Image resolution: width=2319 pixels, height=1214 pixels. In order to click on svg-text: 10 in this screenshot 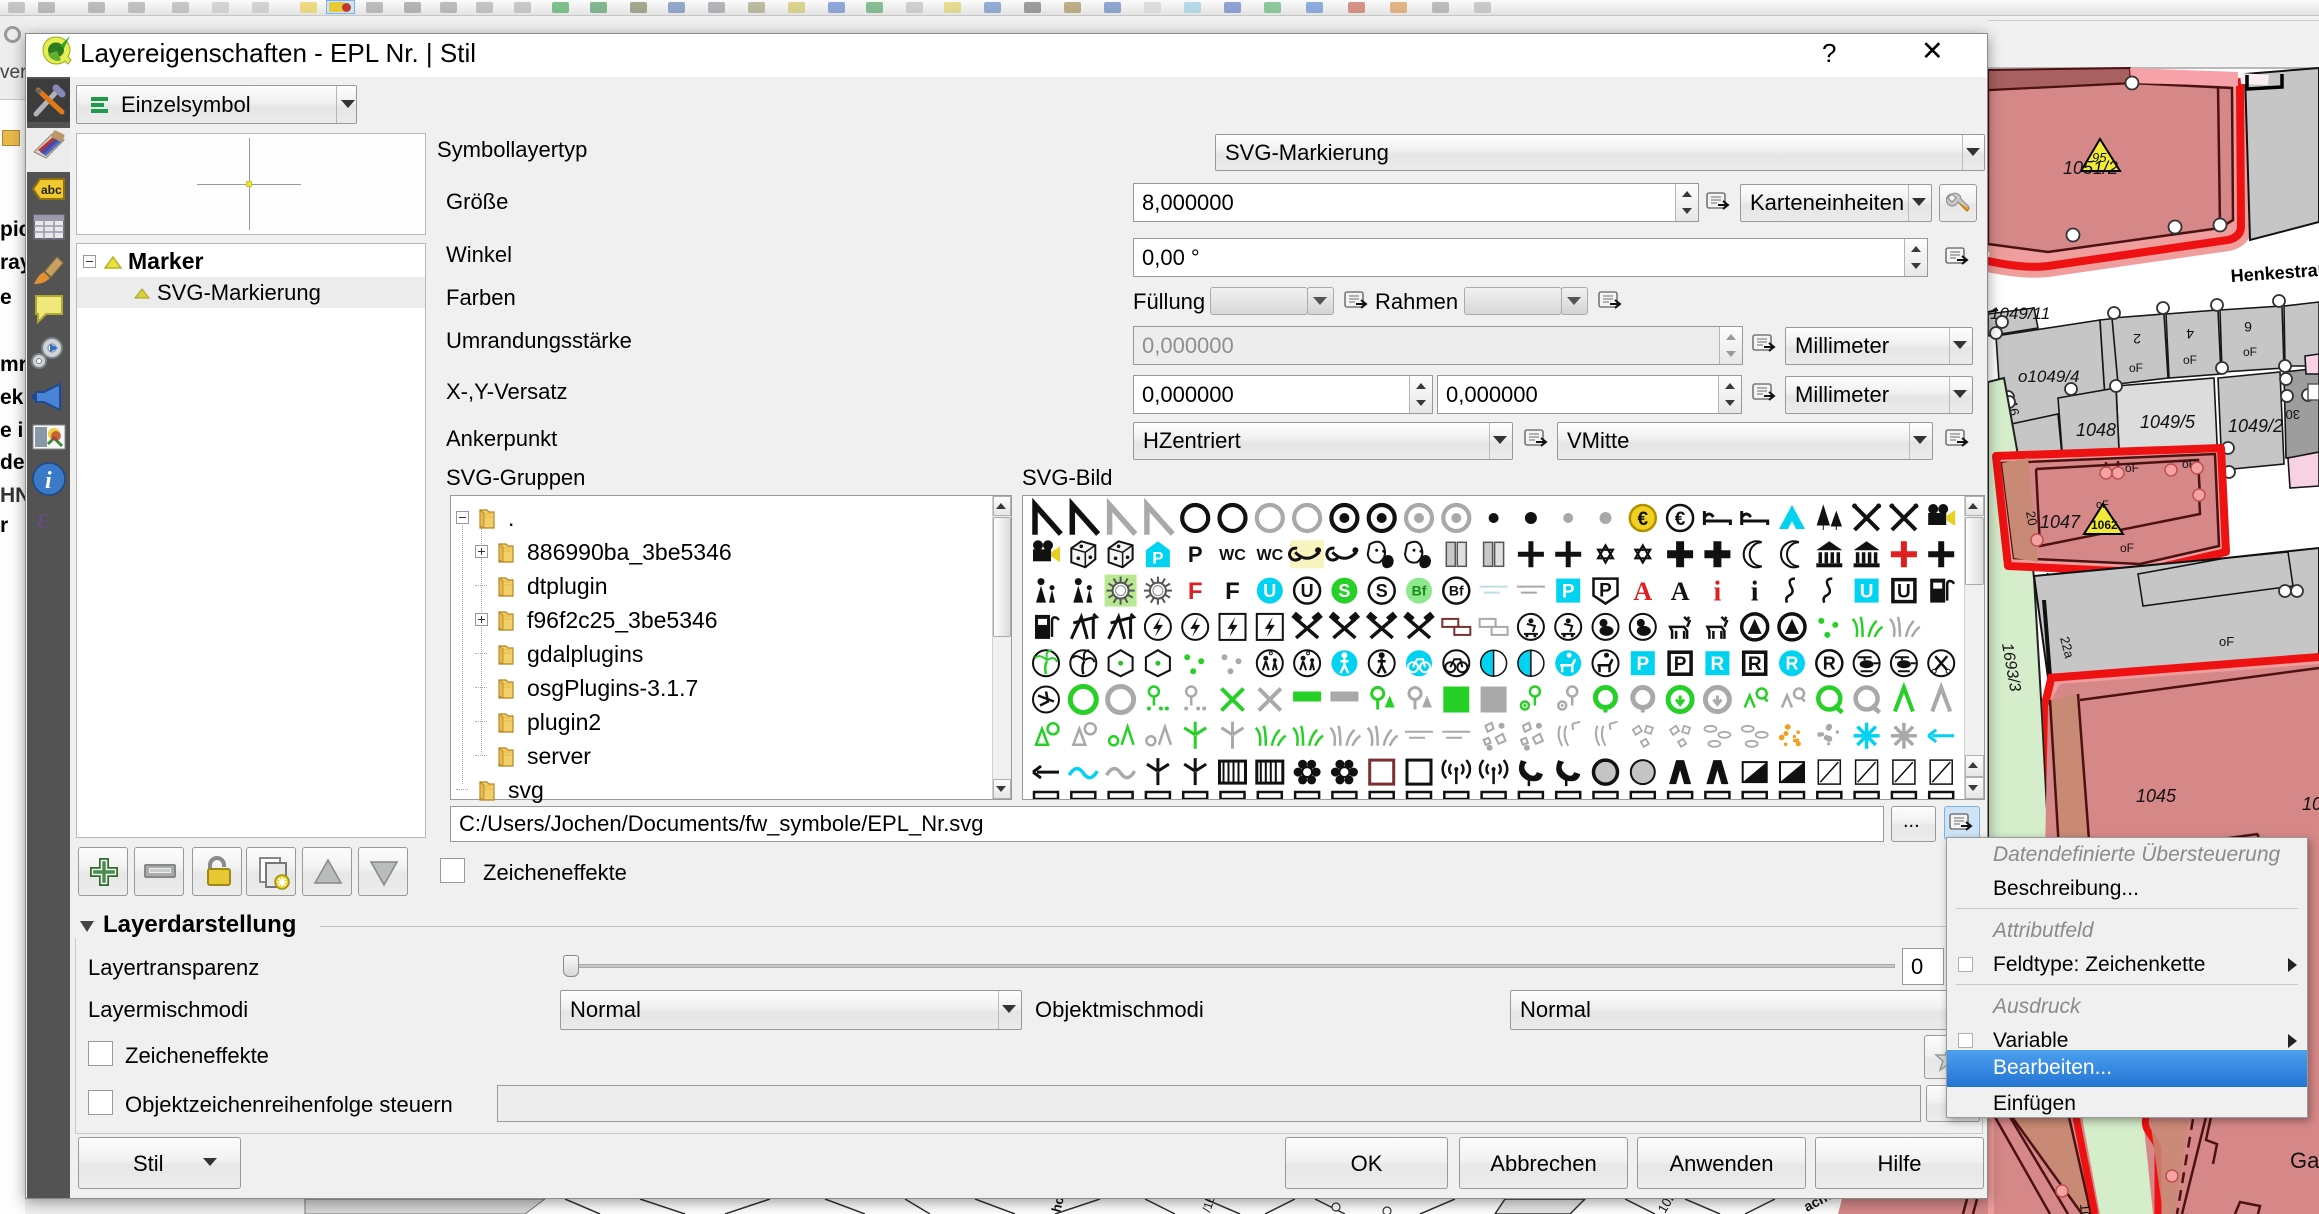, I will do `click(2310, 804)`.